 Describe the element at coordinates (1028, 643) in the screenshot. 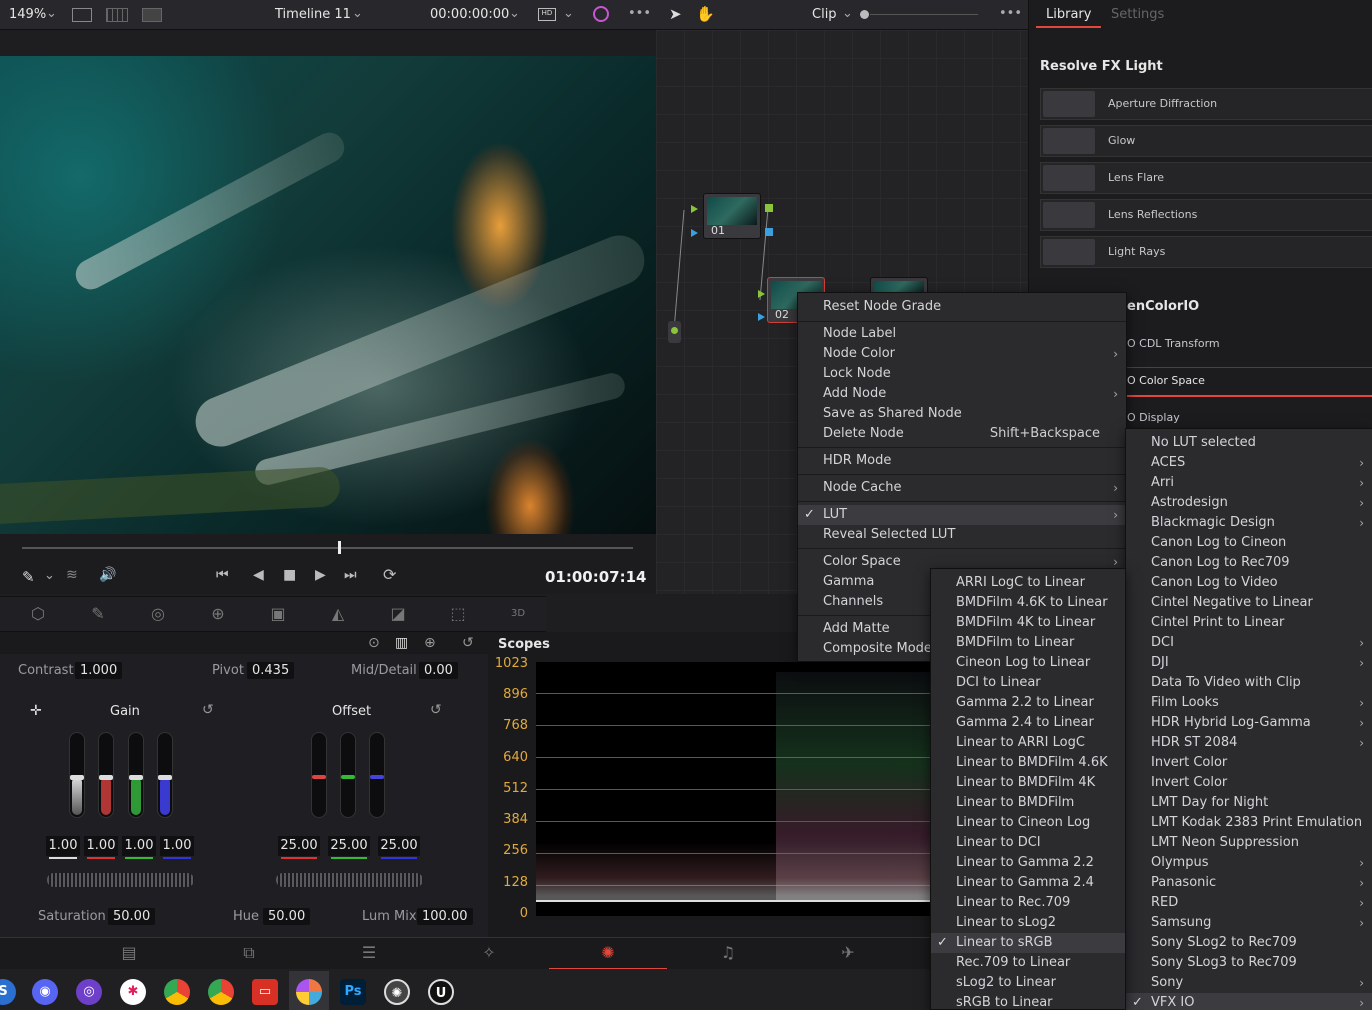

I see `lut-item: BMDFilm to Linear` at that location.